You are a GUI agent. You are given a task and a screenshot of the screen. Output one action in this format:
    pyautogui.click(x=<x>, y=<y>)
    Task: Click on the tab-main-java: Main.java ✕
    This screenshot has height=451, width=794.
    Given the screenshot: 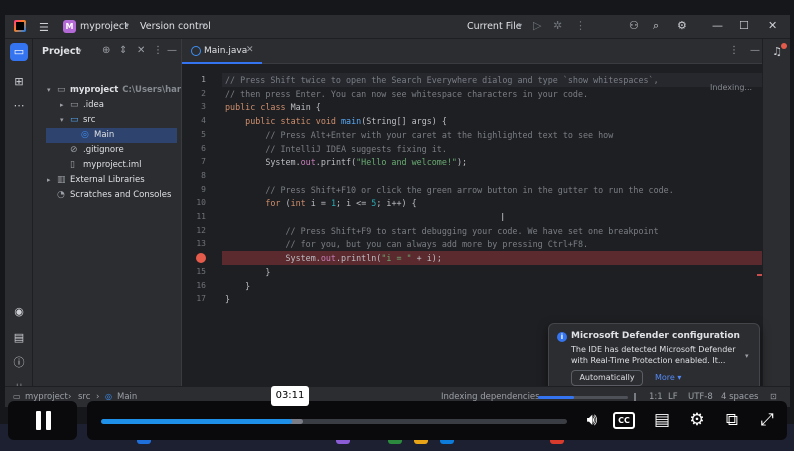 What is the action you would take?
    pyautogui.click(x=222, y=51)
    